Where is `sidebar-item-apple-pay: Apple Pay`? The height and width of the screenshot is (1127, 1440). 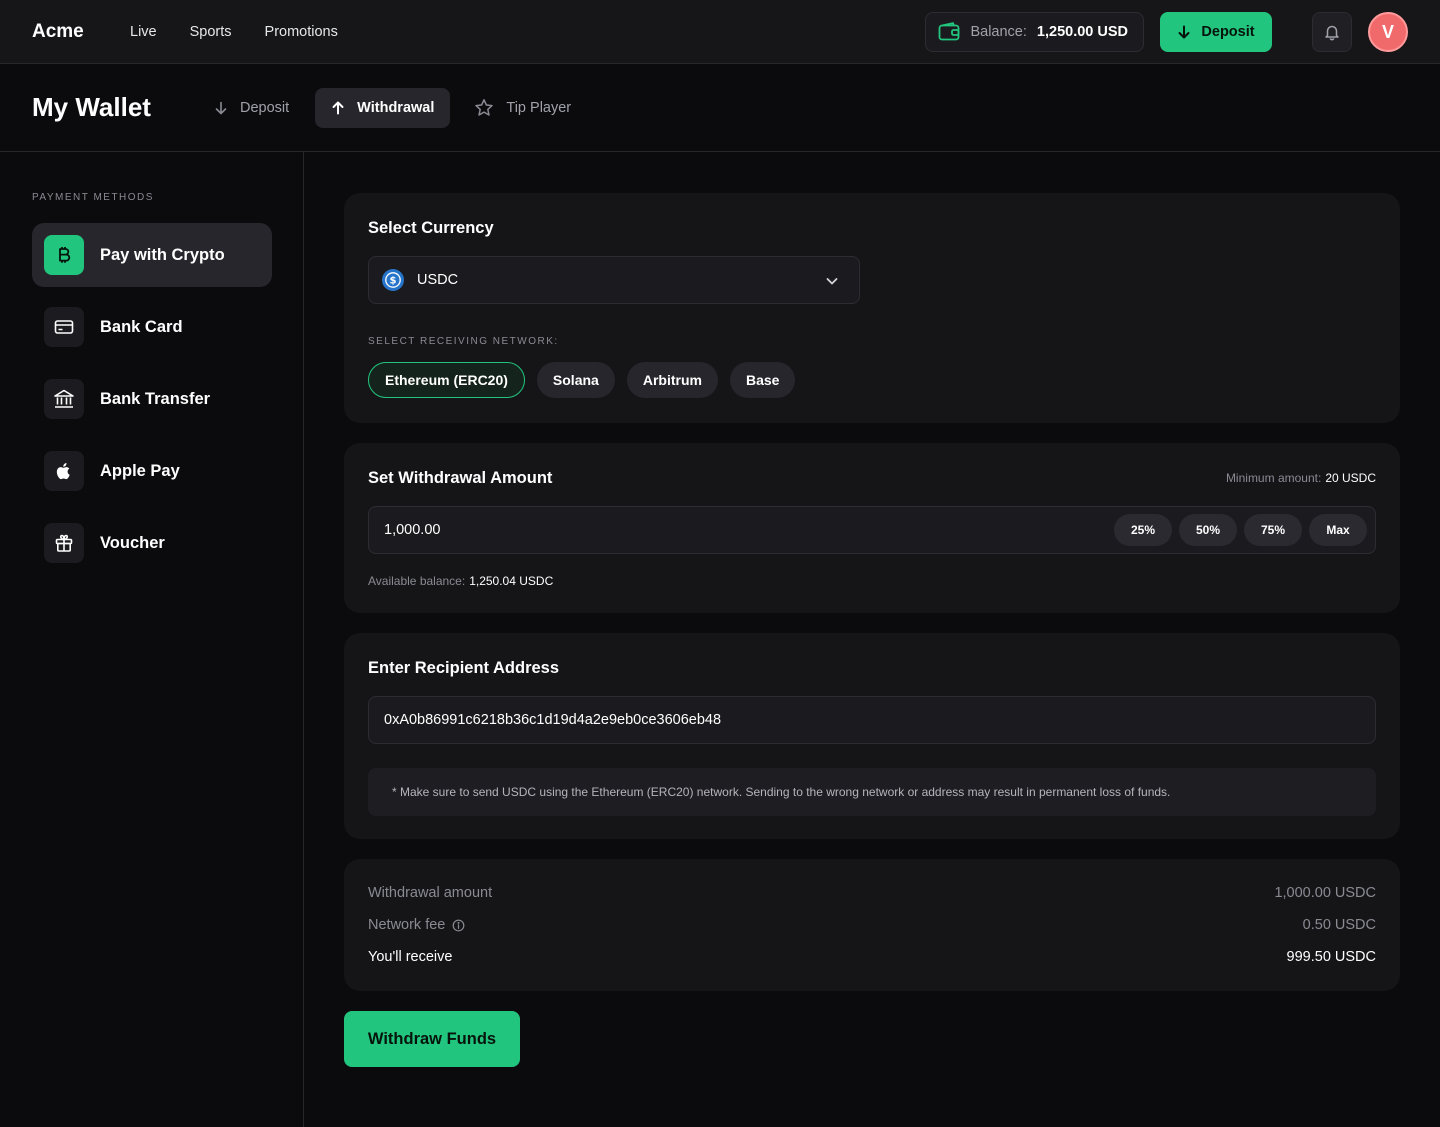 sidebar-item-apple-pay: Apple Pay is located at coordinates (152, 471).